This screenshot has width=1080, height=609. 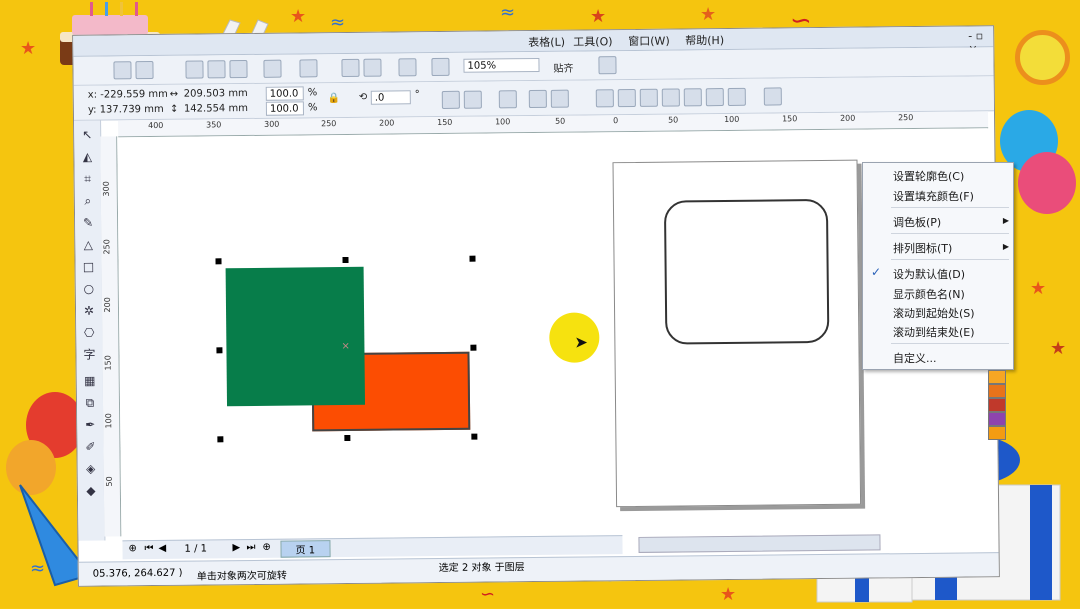 I want to click on cut-icon, so click(x=194, y=69).